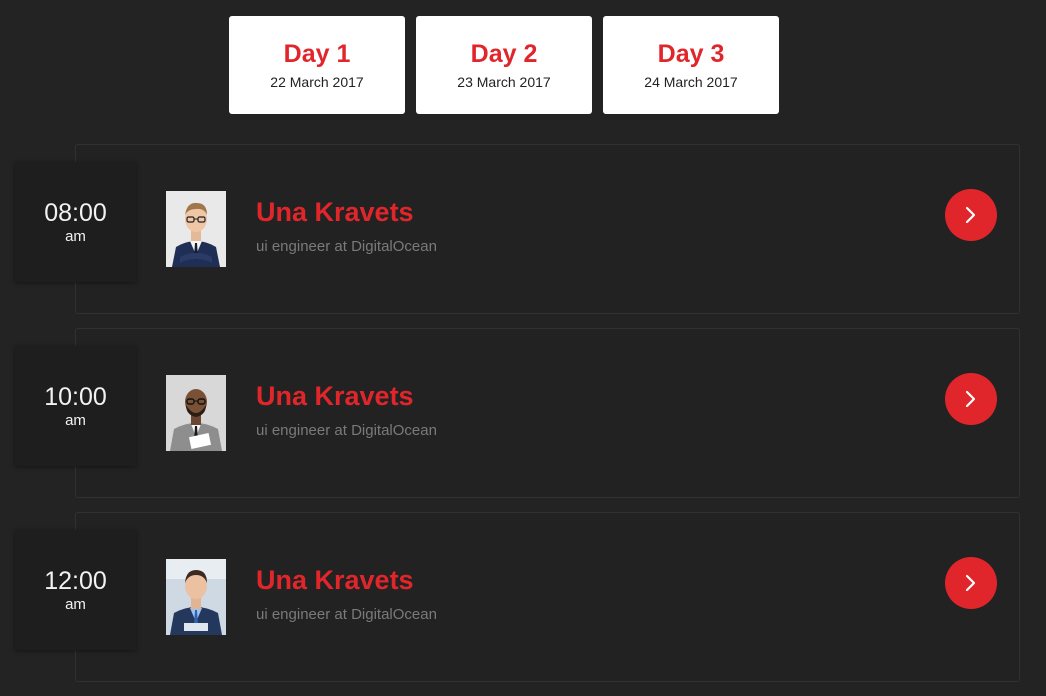  I want to click on tab-day-2: Day 2 23 March 2017, so click(504, 65).